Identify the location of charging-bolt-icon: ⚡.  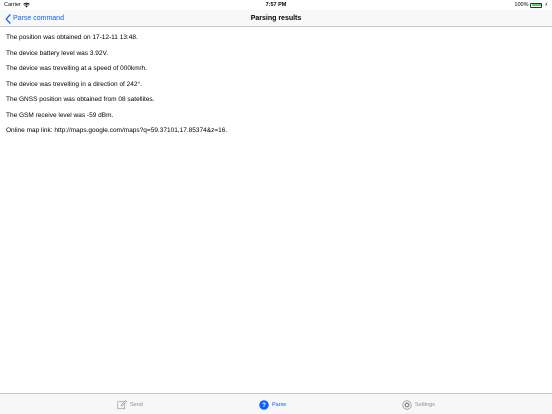
(546, 5).